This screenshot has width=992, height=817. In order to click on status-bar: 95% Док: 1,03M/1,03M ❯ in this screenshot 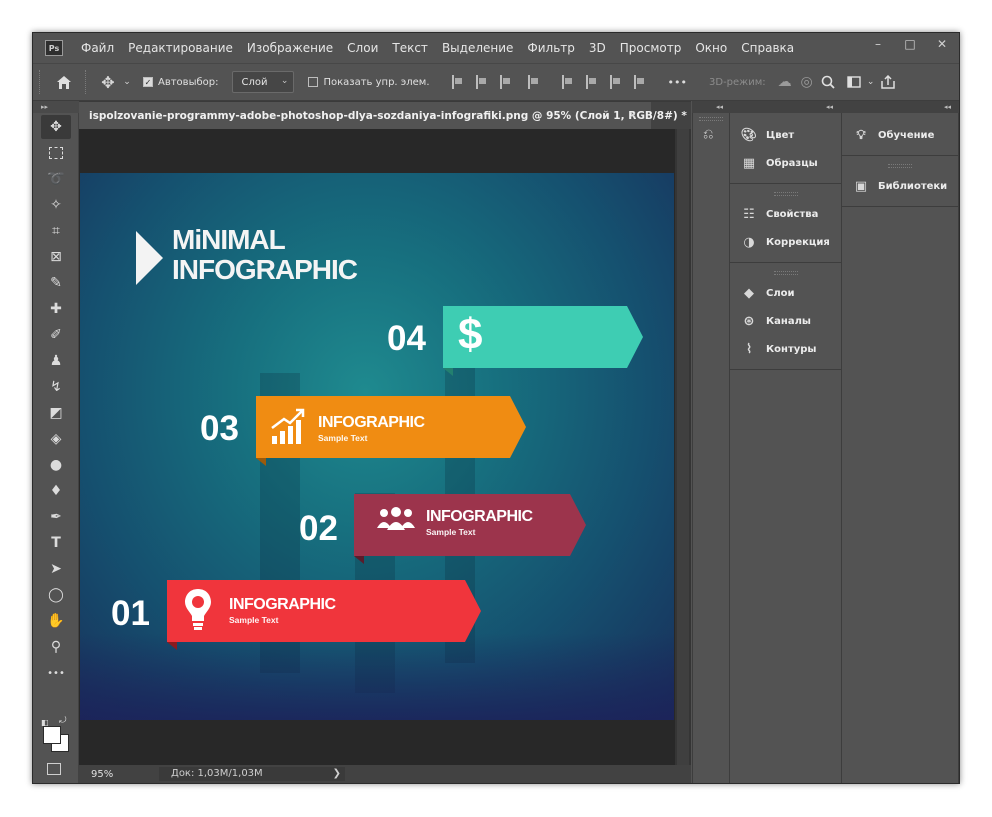, I will do `click(385, 774)`.